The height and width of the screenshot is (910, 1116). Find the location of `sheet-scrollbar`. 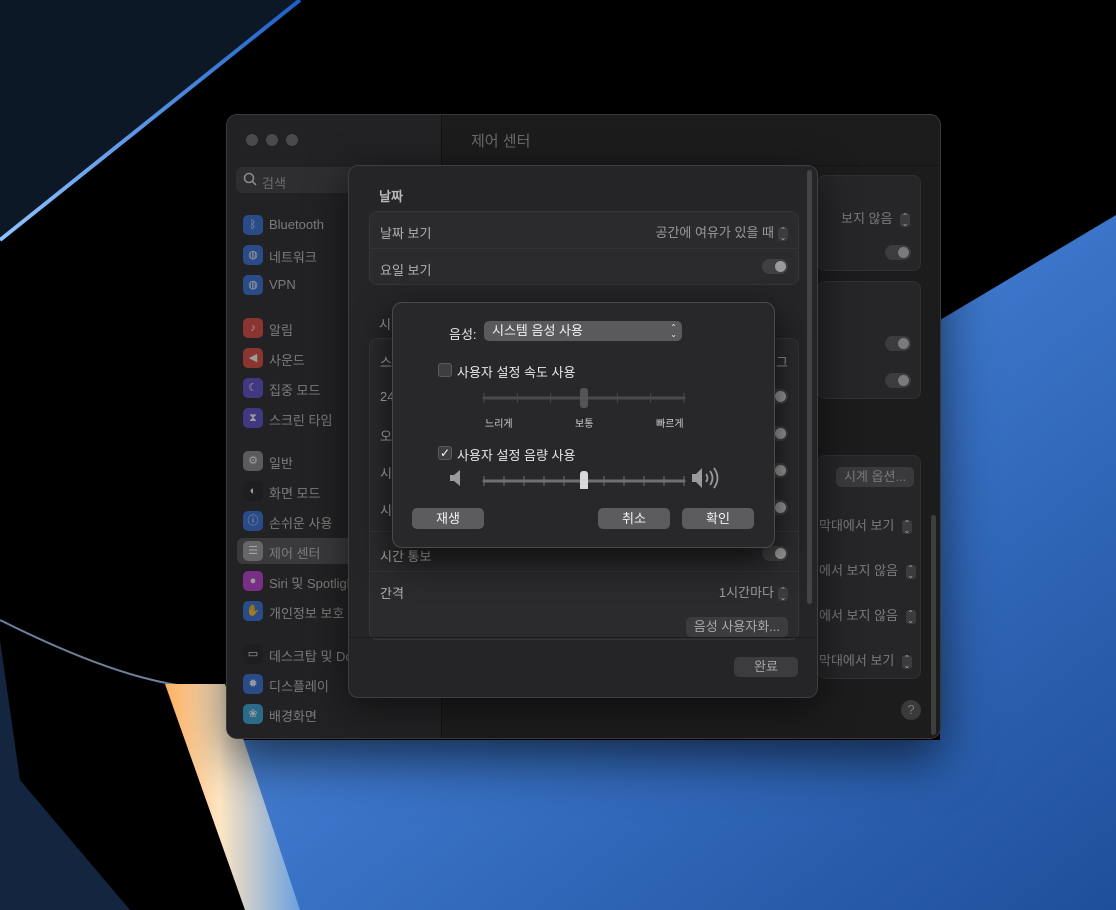

sheet-scrollbar is located at coordinates (809, 387).